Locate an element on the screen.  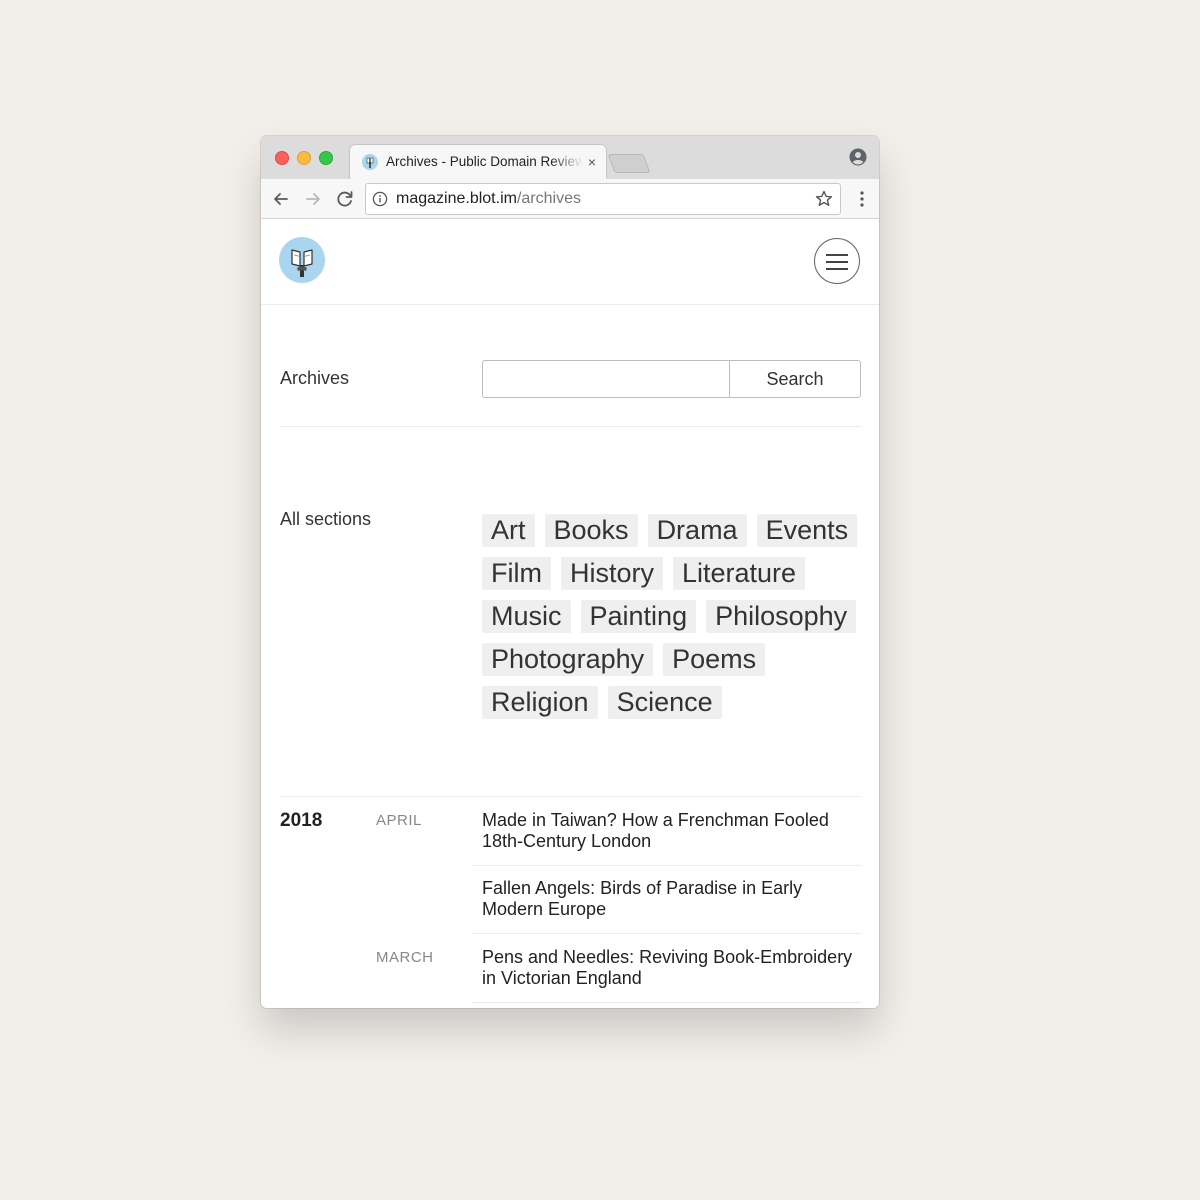
browser-toolbar: magazine.blot.im/archives is located at coordinates (570, 199).